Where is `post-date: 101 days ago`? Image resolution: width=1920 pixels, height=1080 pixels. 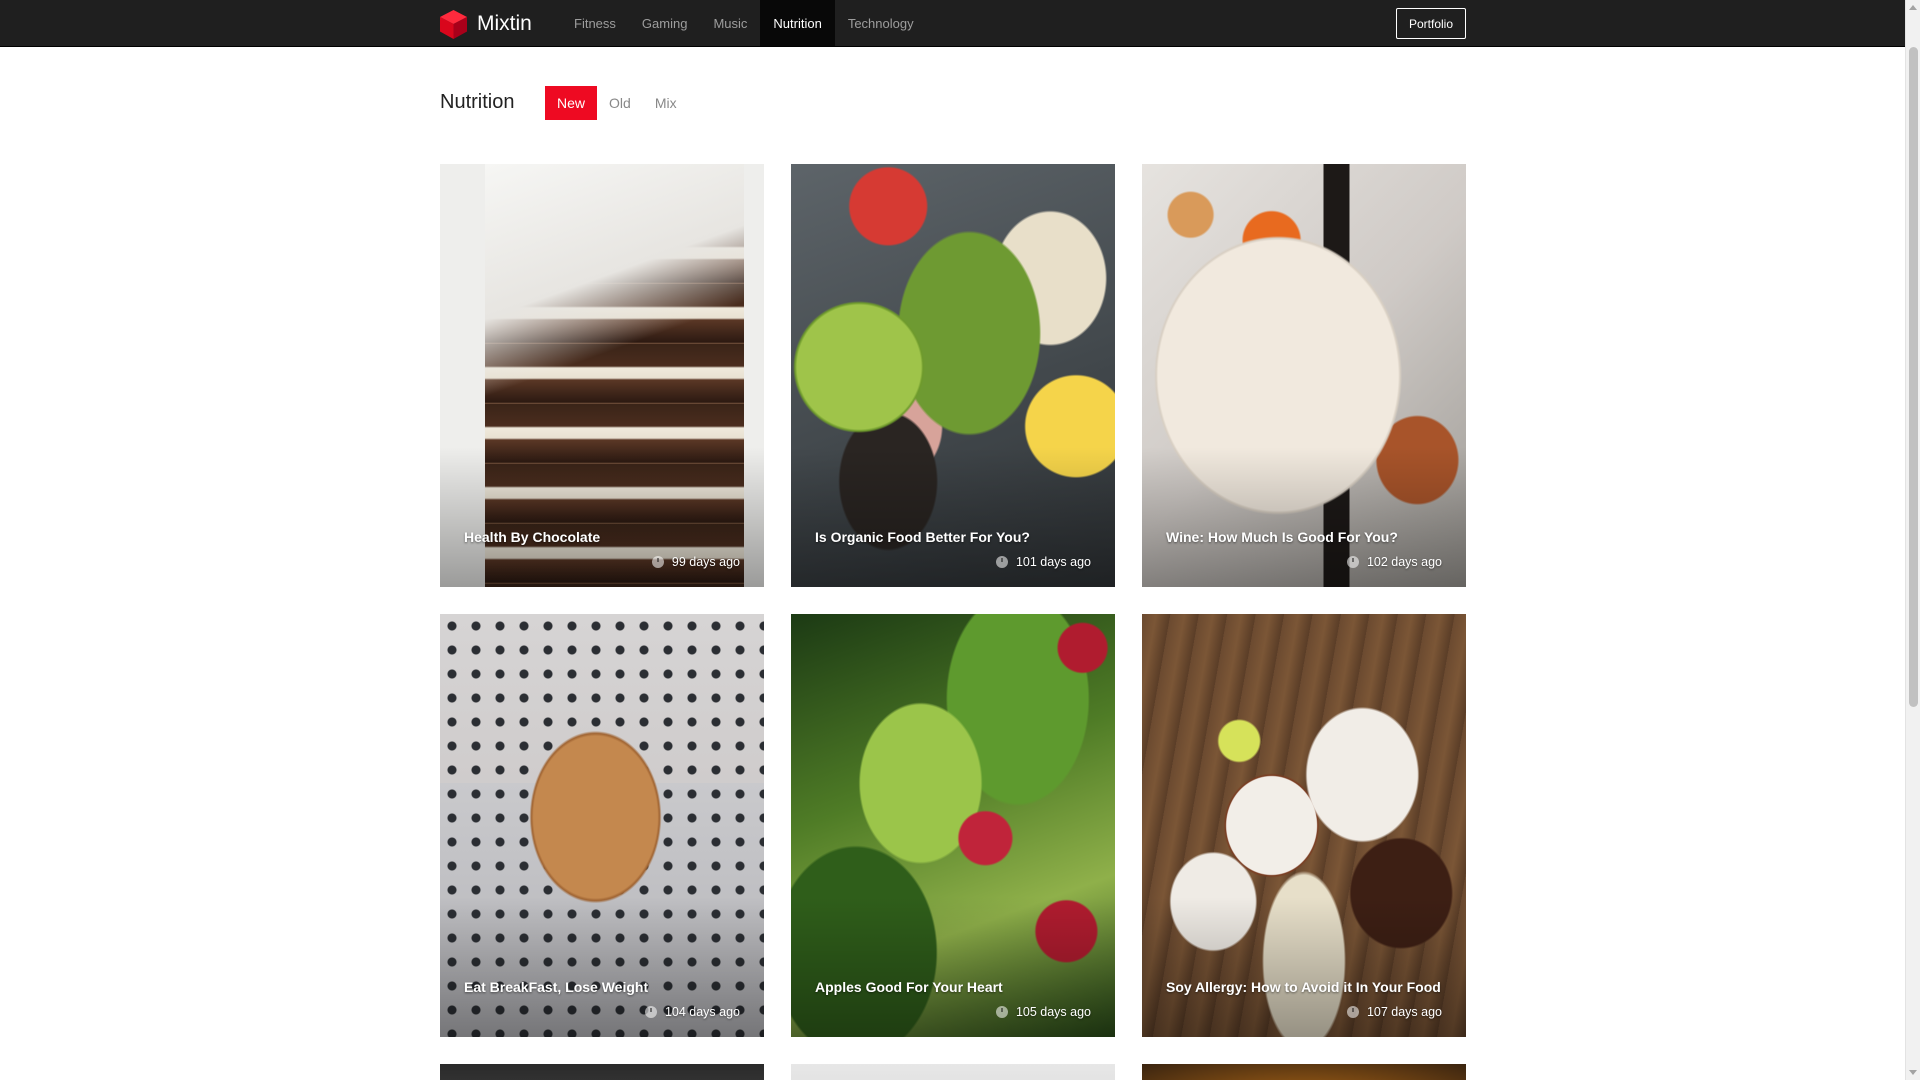
post-date: 101 days ago is located at coordinates (1043, 562).